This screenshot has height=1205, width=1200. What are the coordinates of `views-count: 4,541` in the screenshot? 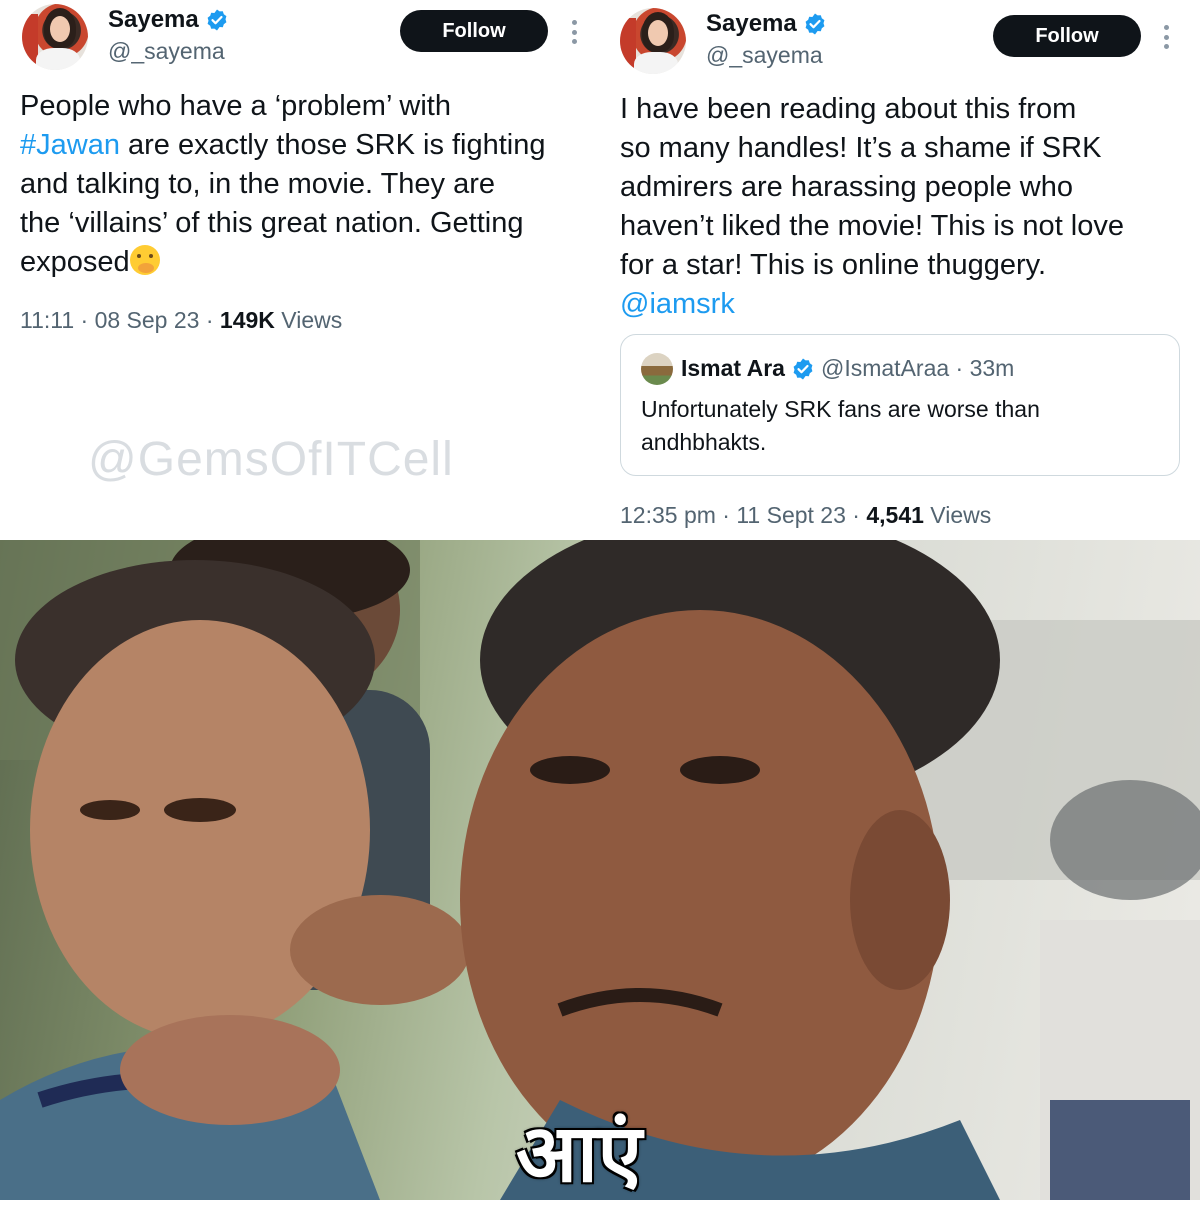 It's located at (895, 515).